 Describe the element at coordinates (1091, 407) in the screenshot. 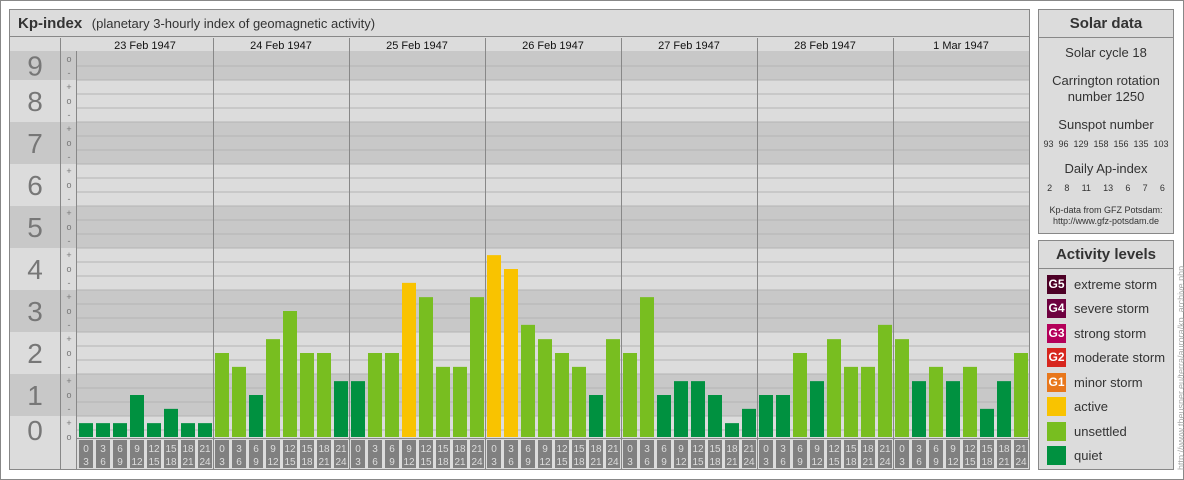

I see `legend-label: active` at that location.